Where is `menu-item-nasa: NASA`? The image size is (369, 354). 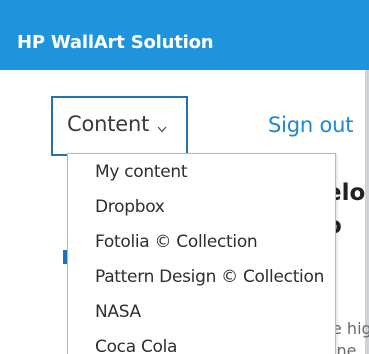 menu-item-nasa: NASA is located at coordinates (118, 312).